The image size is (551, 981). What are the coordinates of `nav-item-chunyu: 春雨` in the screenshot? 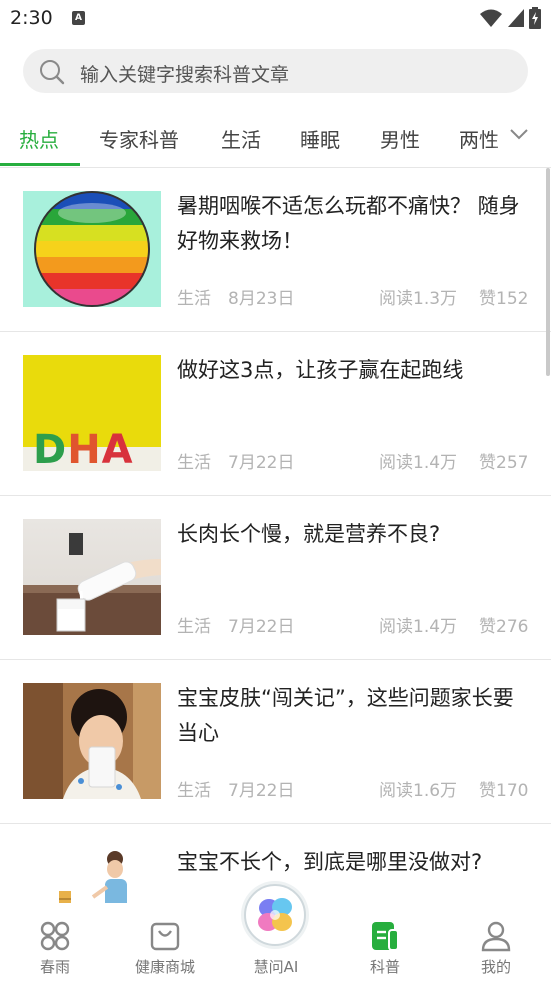 It's located at (55, 942).